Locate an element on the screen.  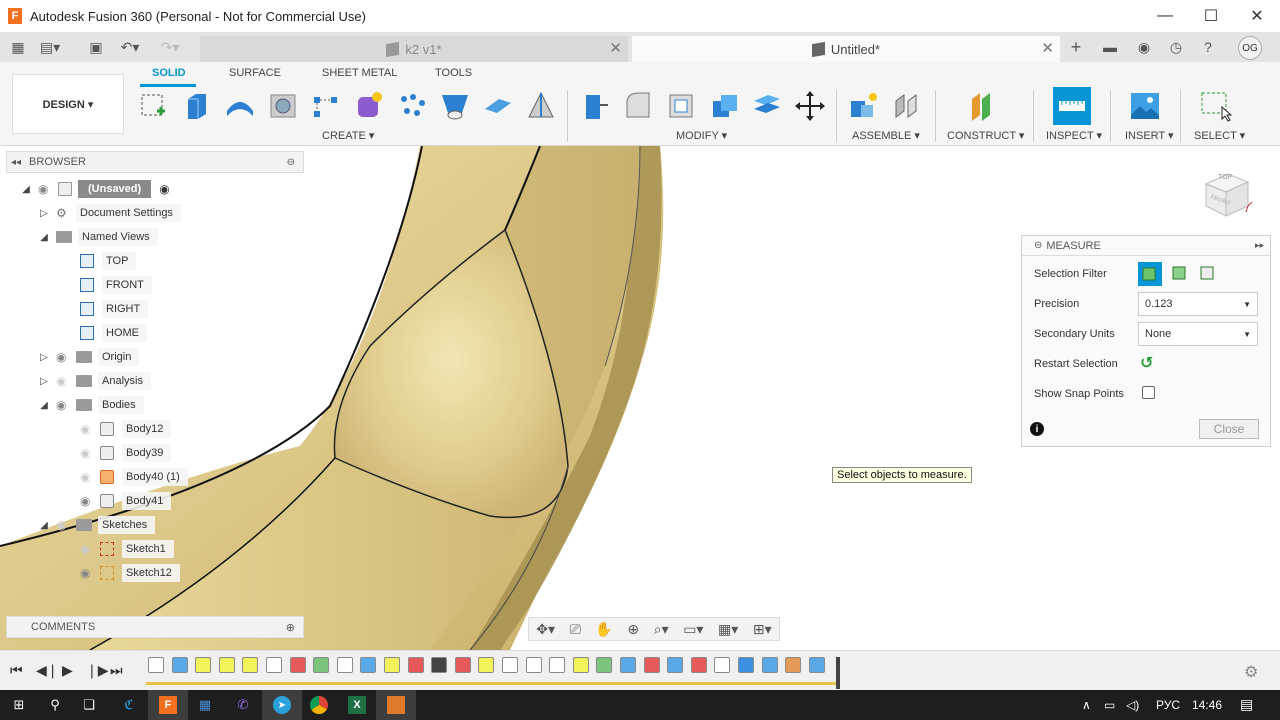
info-icon: i is located at coordinates (1037, 429).